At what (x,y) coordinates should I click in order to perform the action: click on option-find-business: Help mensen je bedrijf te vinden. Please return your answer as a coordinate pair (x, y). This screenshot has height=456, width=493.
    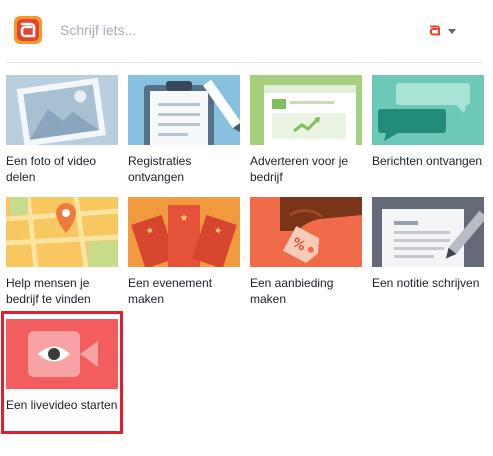
    Looking at the image, I should click on (62, 252).